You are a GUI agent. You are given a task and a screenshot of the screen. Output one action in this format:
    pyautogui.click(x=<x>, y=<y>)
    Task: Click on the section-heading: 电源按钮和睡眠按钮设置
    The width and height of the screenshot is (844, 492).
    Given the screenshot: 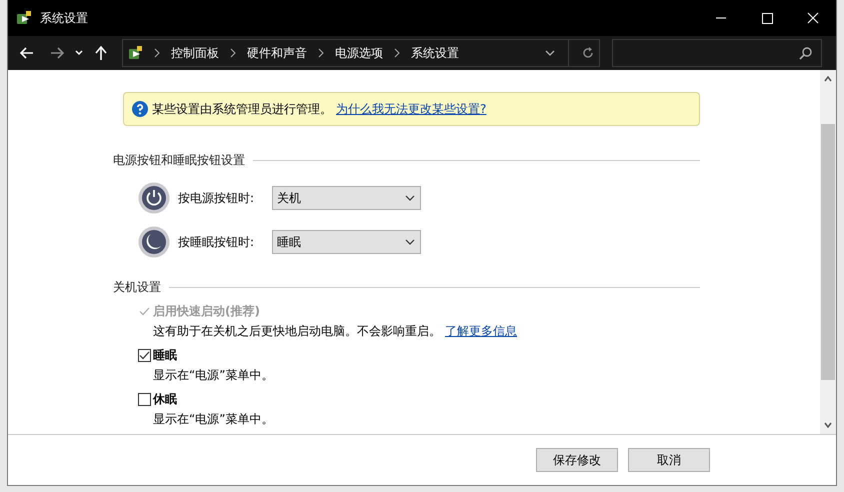 What is the action you would take?
    pyautogui.click(x=179, y=160)
    